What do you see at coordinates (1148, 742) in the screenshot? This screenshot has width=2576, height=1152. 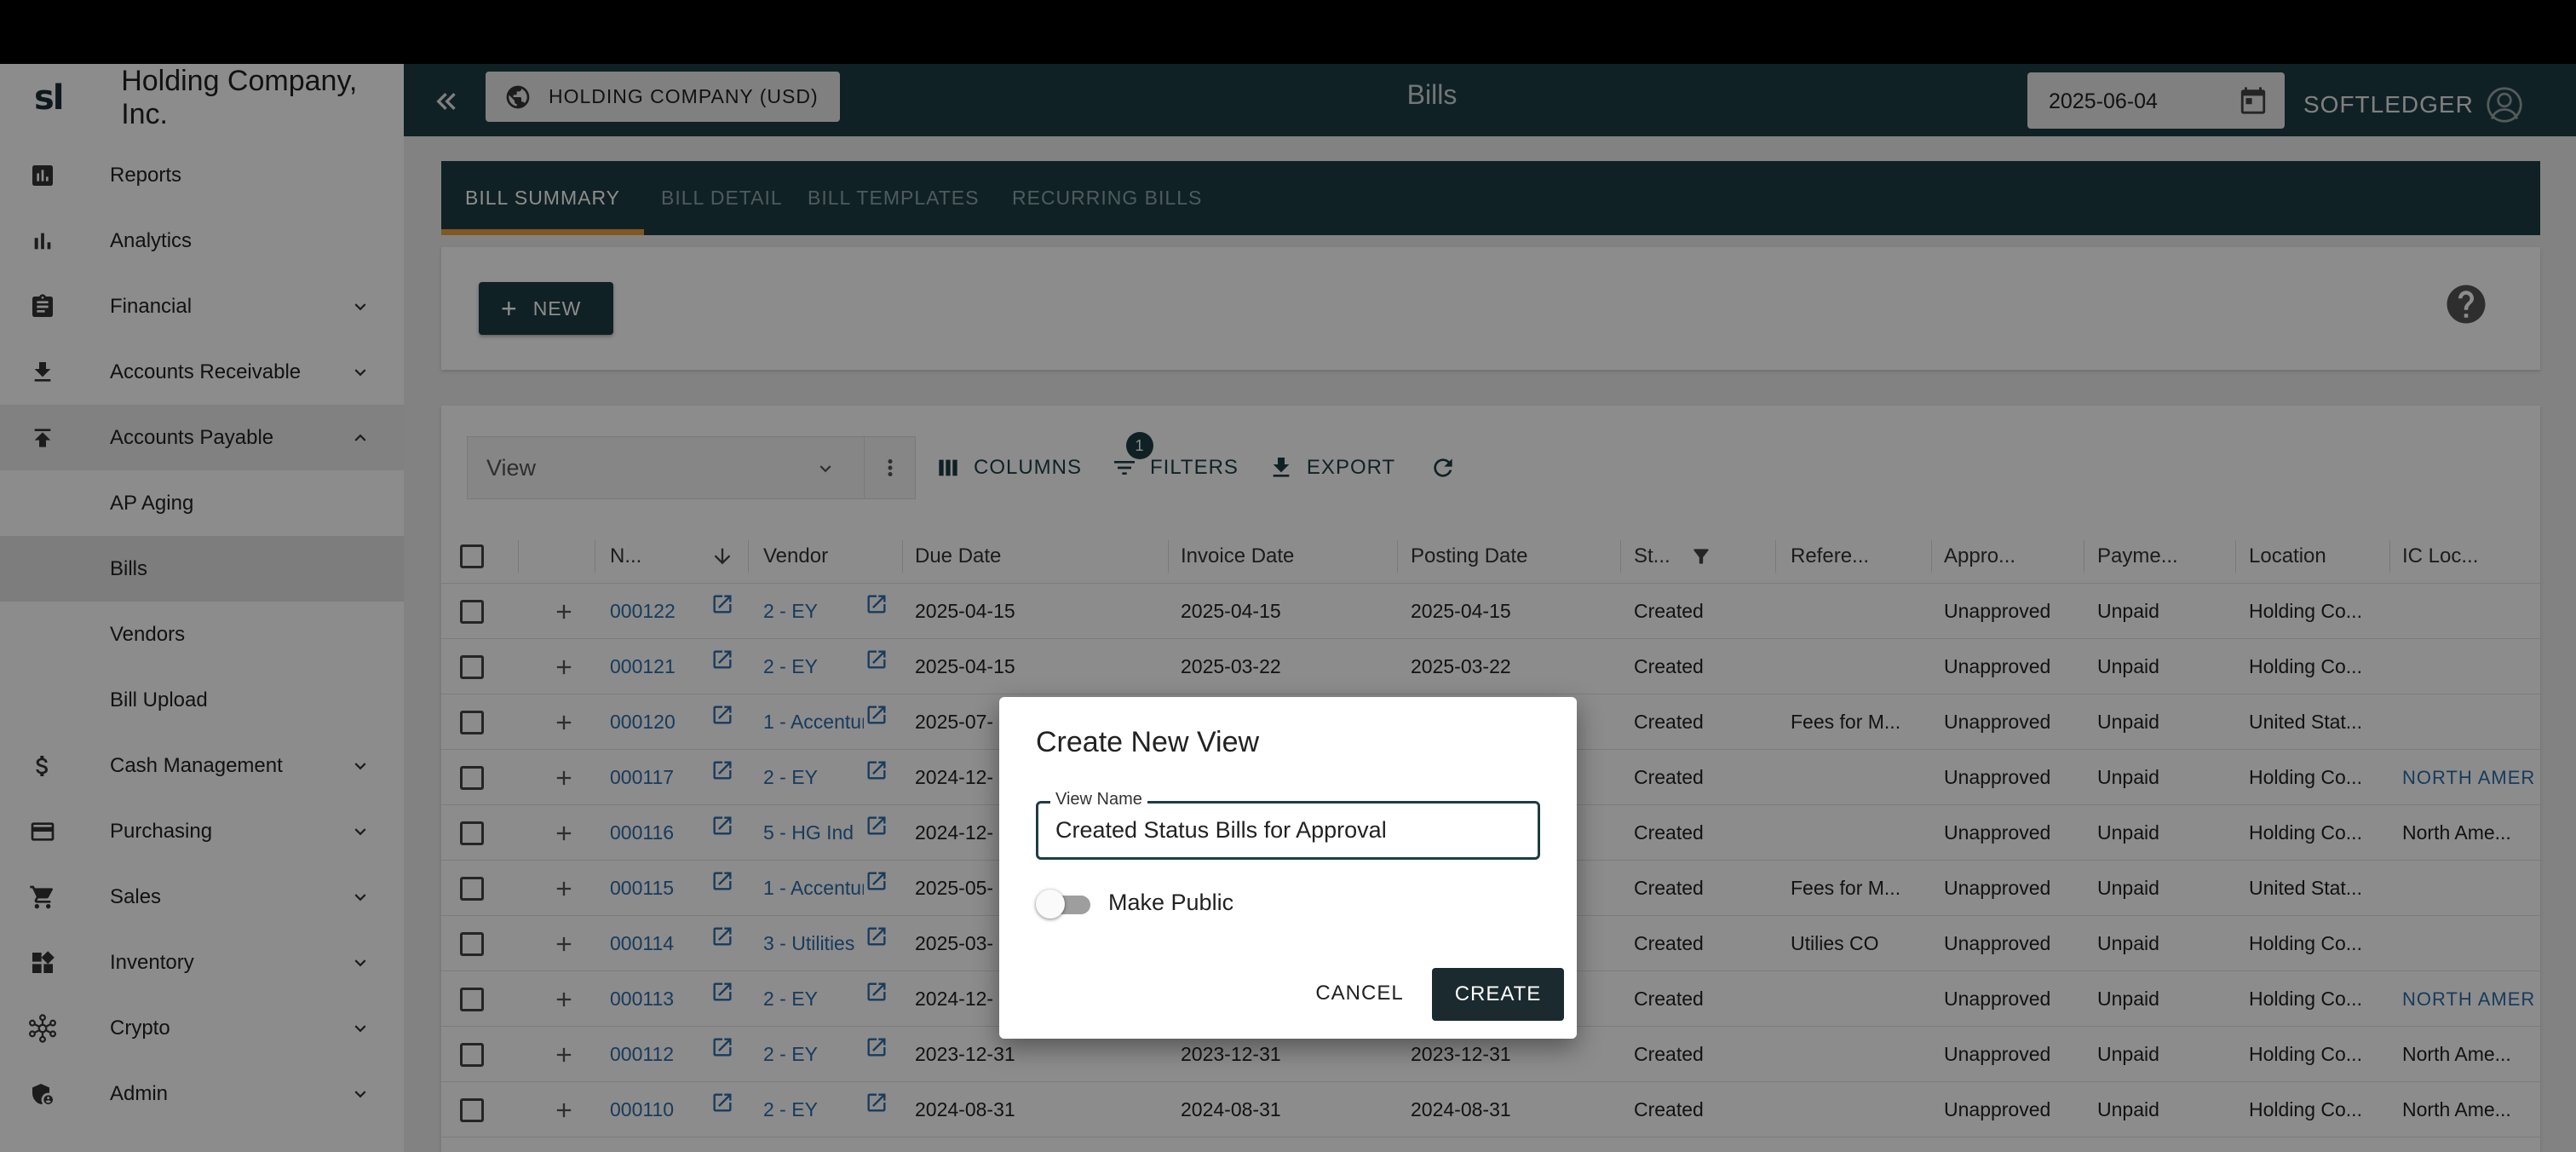 I see `dialog-title: Create New View` at bounding box center [1148, 742].